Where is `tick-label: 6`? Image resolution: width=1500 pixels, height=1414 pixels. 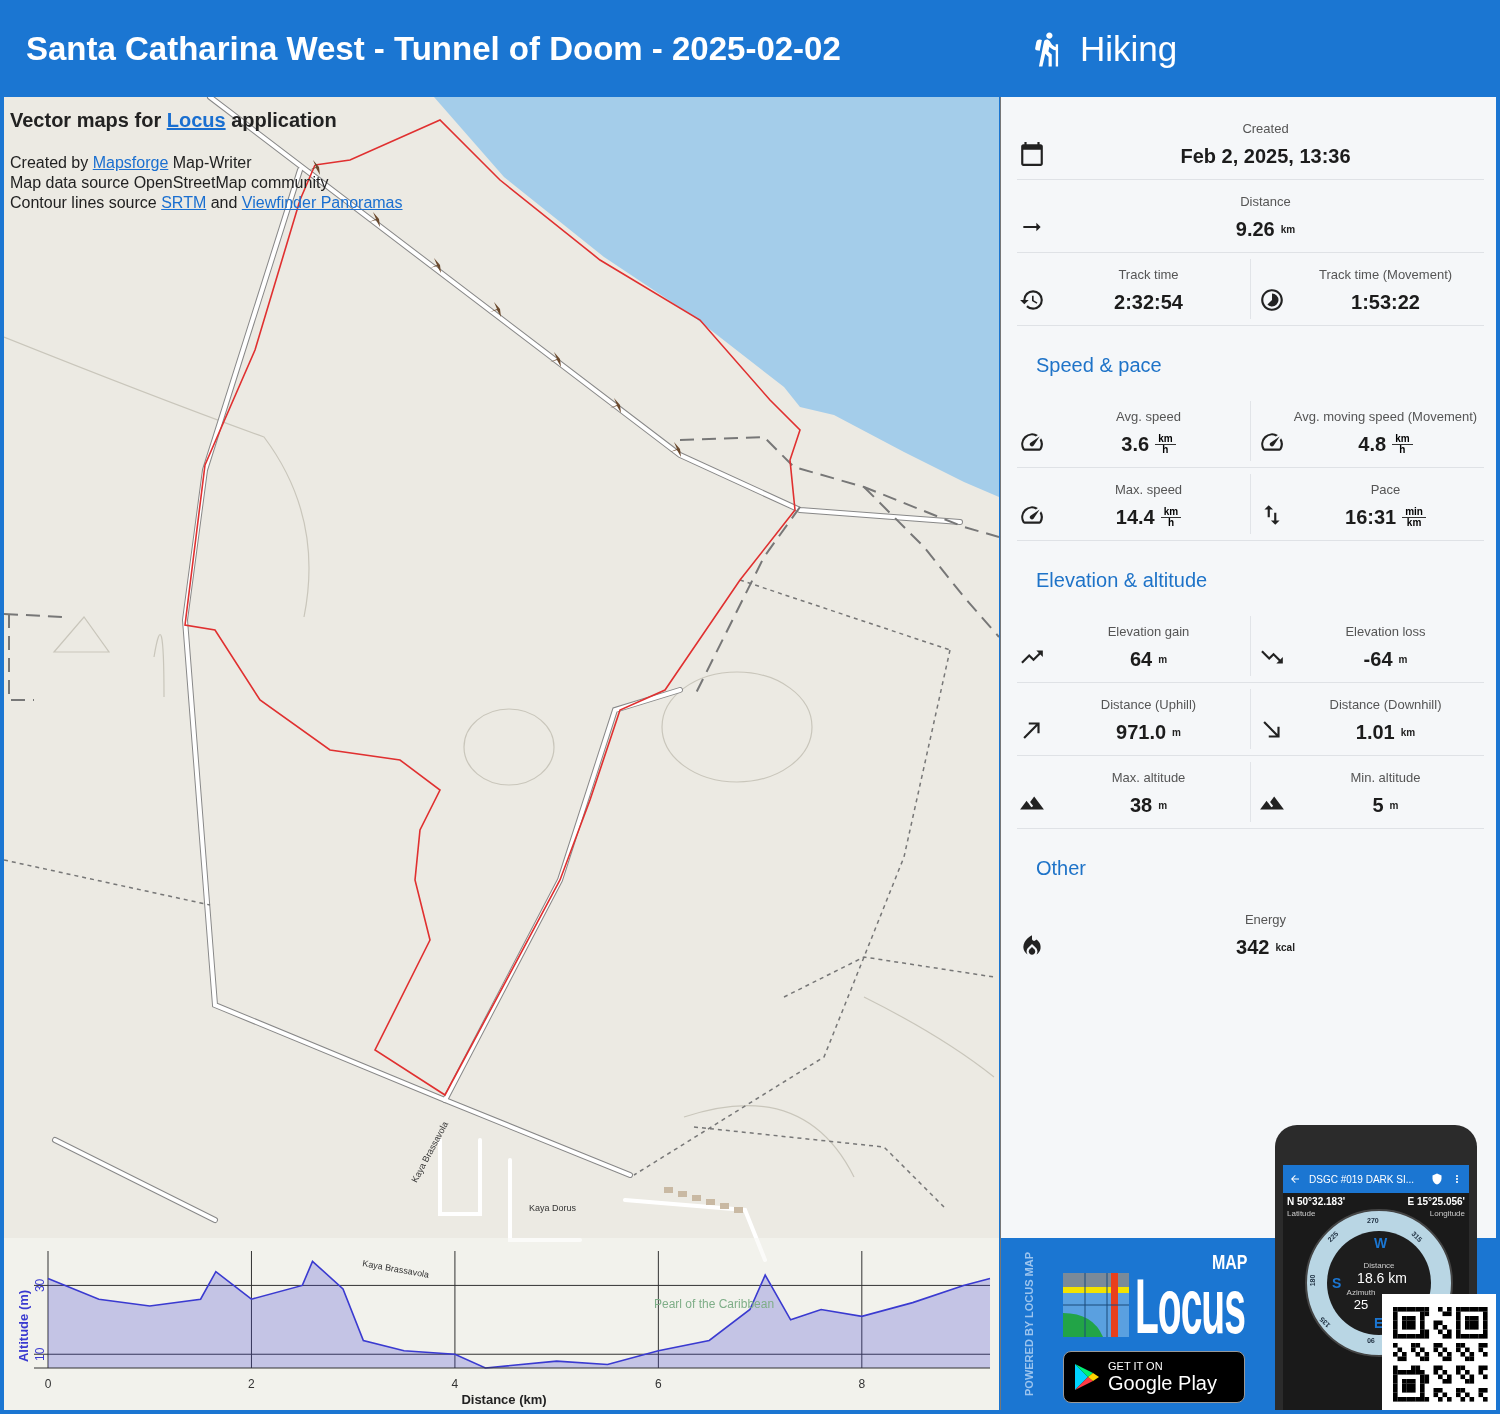
tick-label: 6 is located at coordinates (658, 1384).